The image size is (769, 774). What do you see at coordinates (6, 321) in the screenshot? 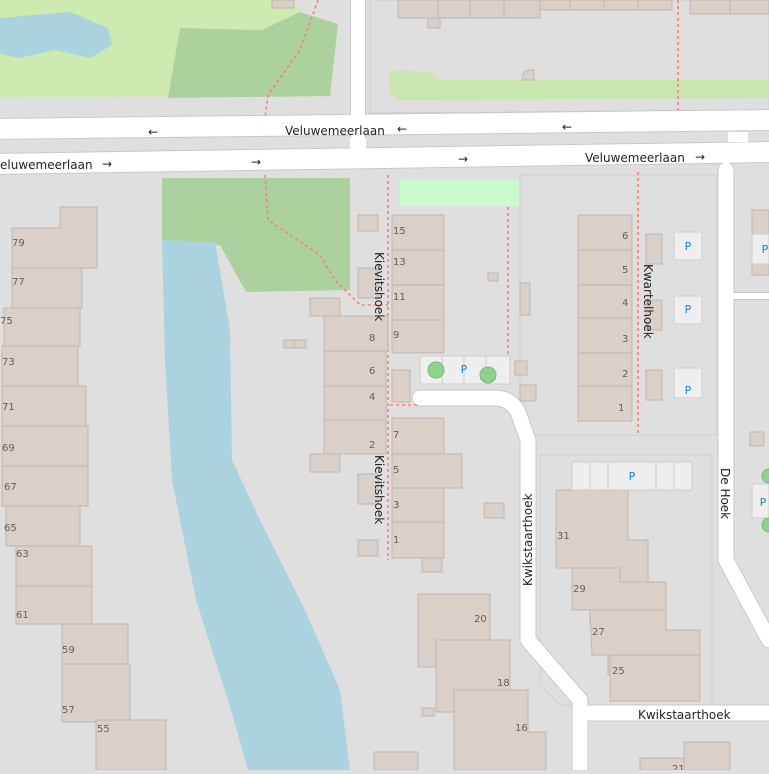
I see `house-number: 75` at bounding box center [6, 321].